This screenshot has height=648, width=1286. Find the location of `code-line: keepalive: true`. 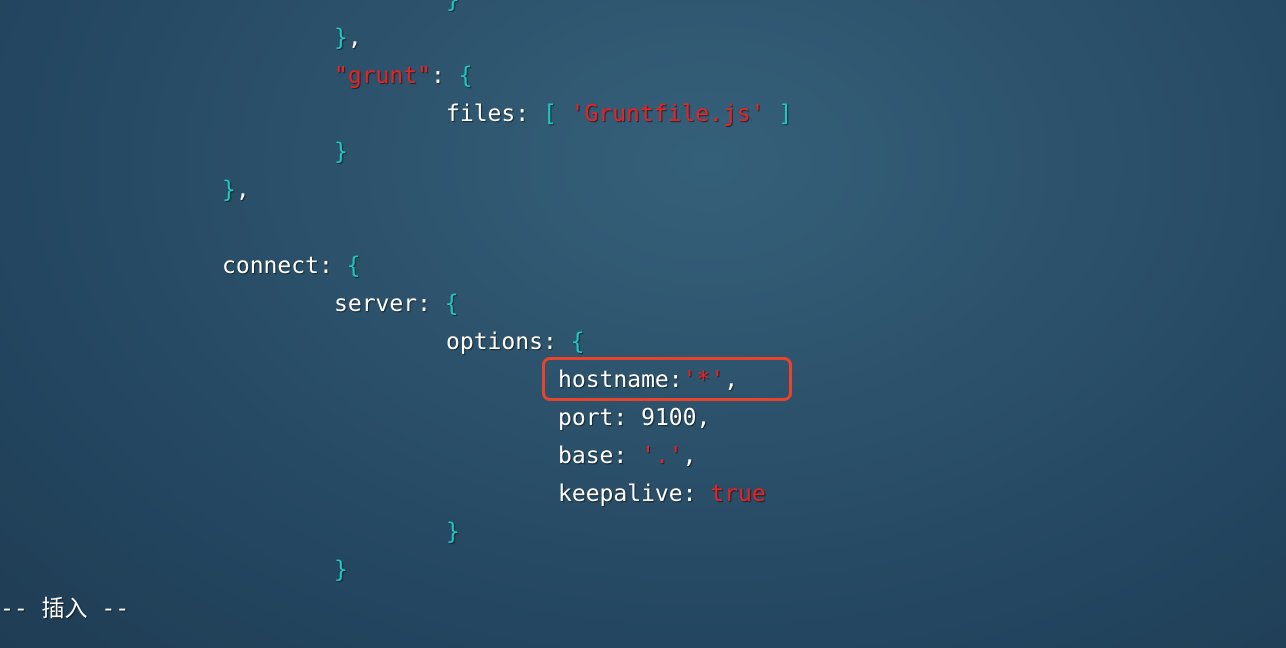

code-line: keepalive: true is located at coordinates (662, 494).